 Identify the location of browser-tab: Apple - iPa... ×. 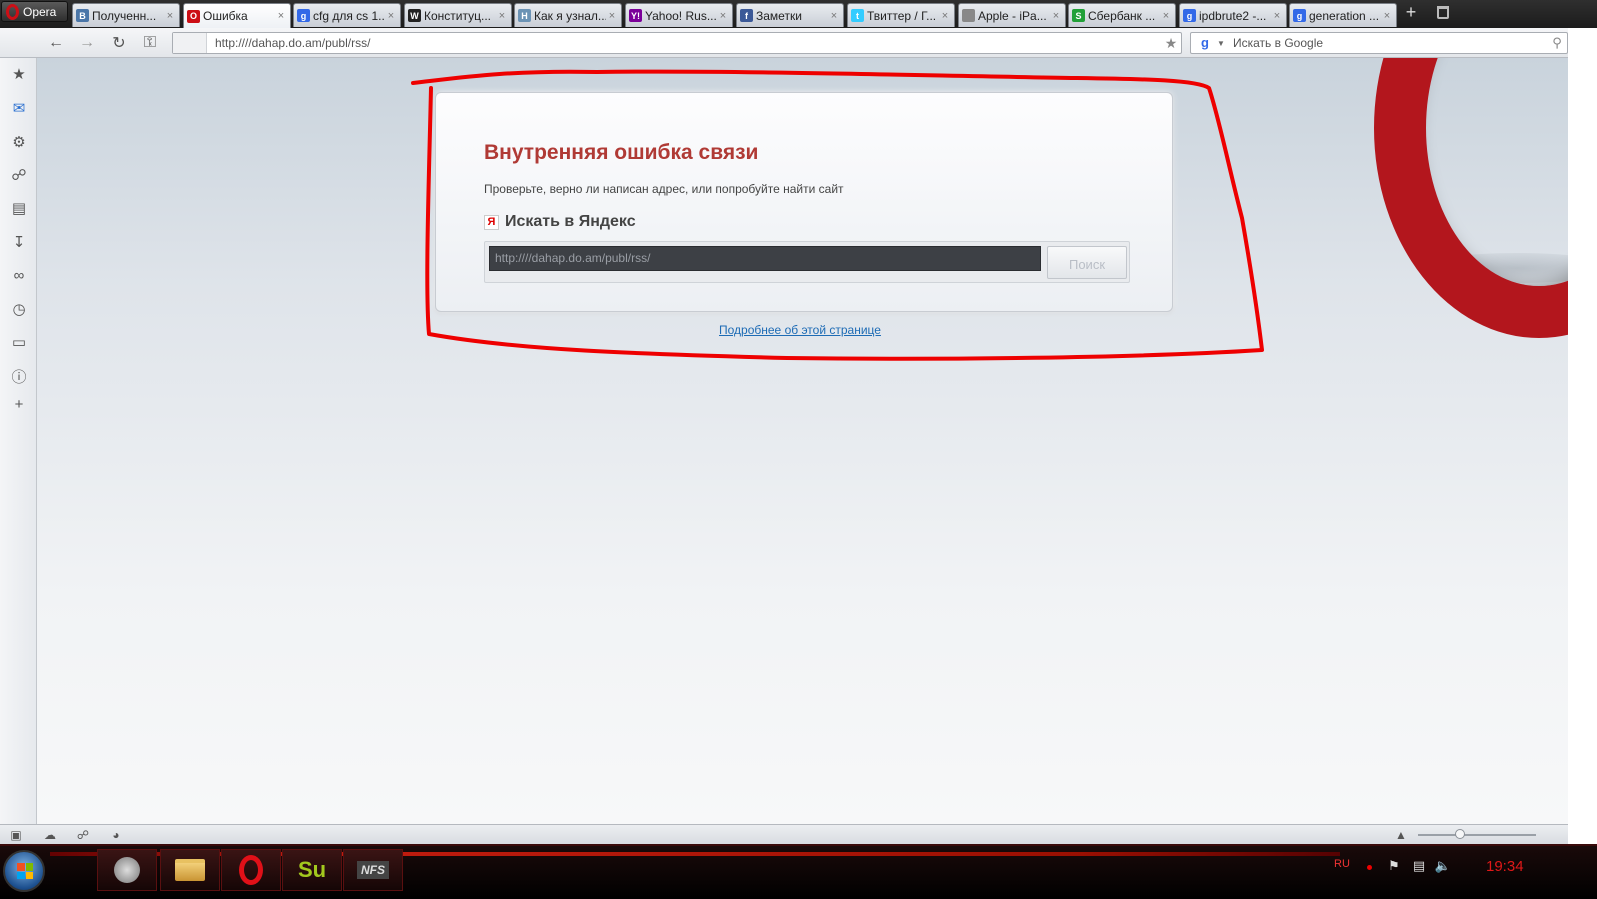
(1012, 15).